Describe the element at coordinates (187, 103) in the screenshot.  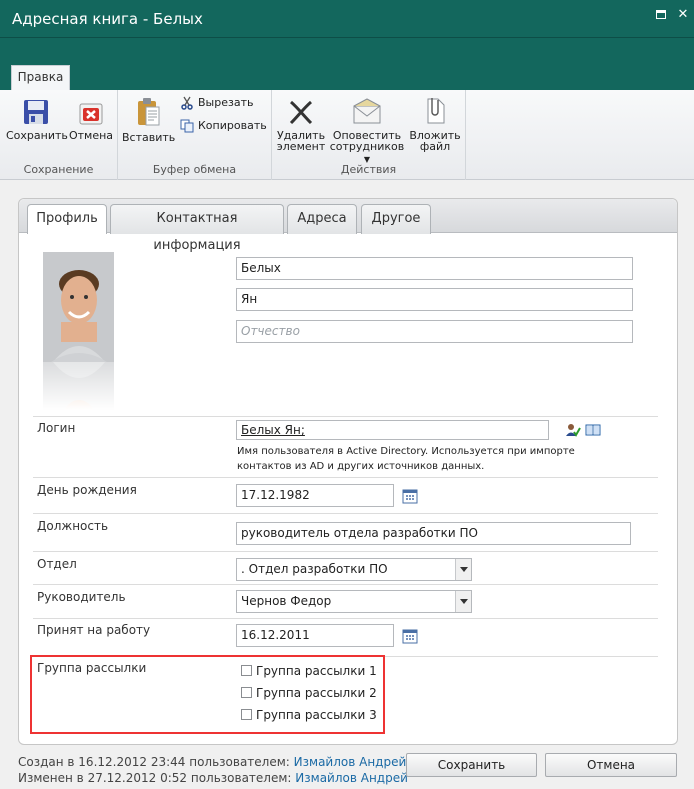
I see `scissors-icon` at that location.